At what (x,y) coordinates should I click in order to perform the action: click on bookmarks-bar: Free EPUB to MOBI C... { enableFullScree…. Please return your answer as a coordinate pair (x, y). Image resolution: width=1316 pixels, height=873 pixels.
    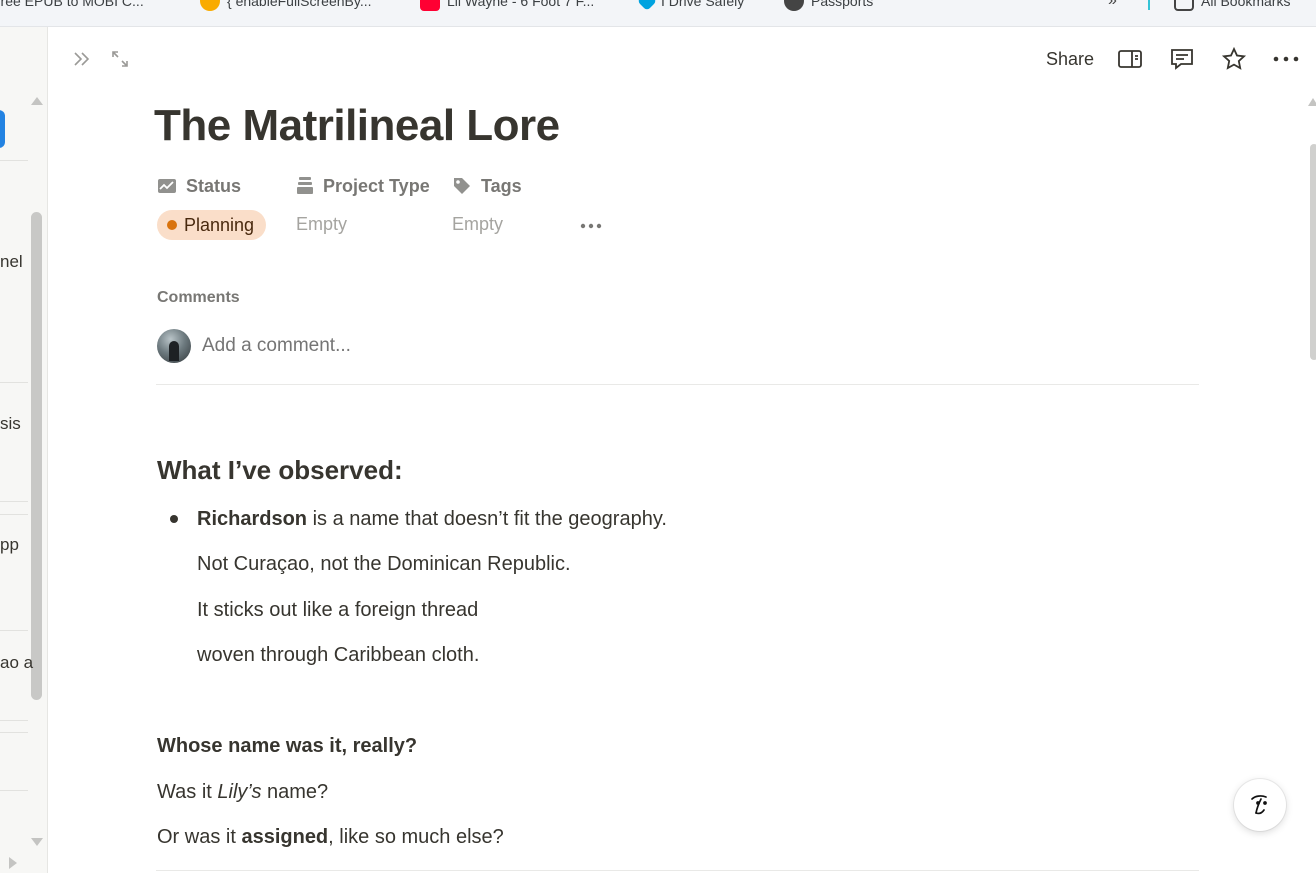
    Looking at the image, I should click on (658, 13).